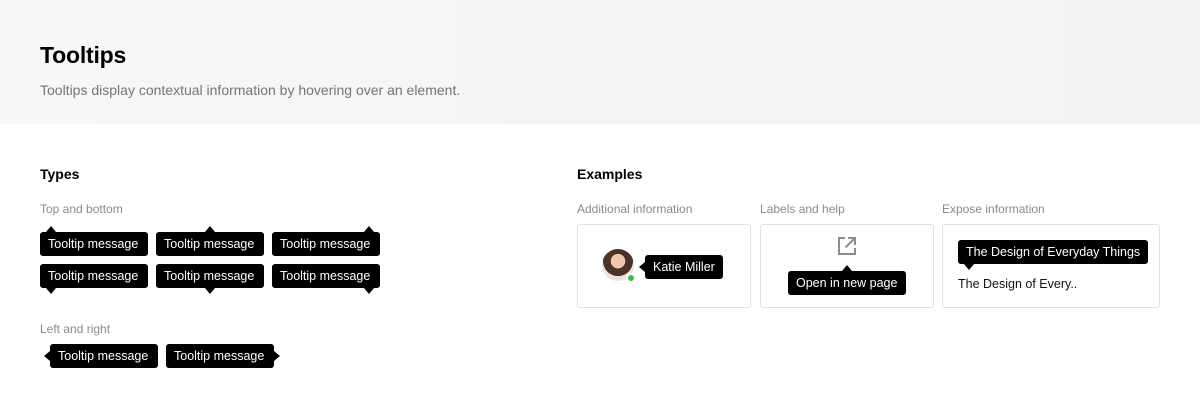  What do you see at coordinates (210, 241) in the screenshot?
I see `tooltip-top-center: Tooltip message` at bounding box center [210, 241].